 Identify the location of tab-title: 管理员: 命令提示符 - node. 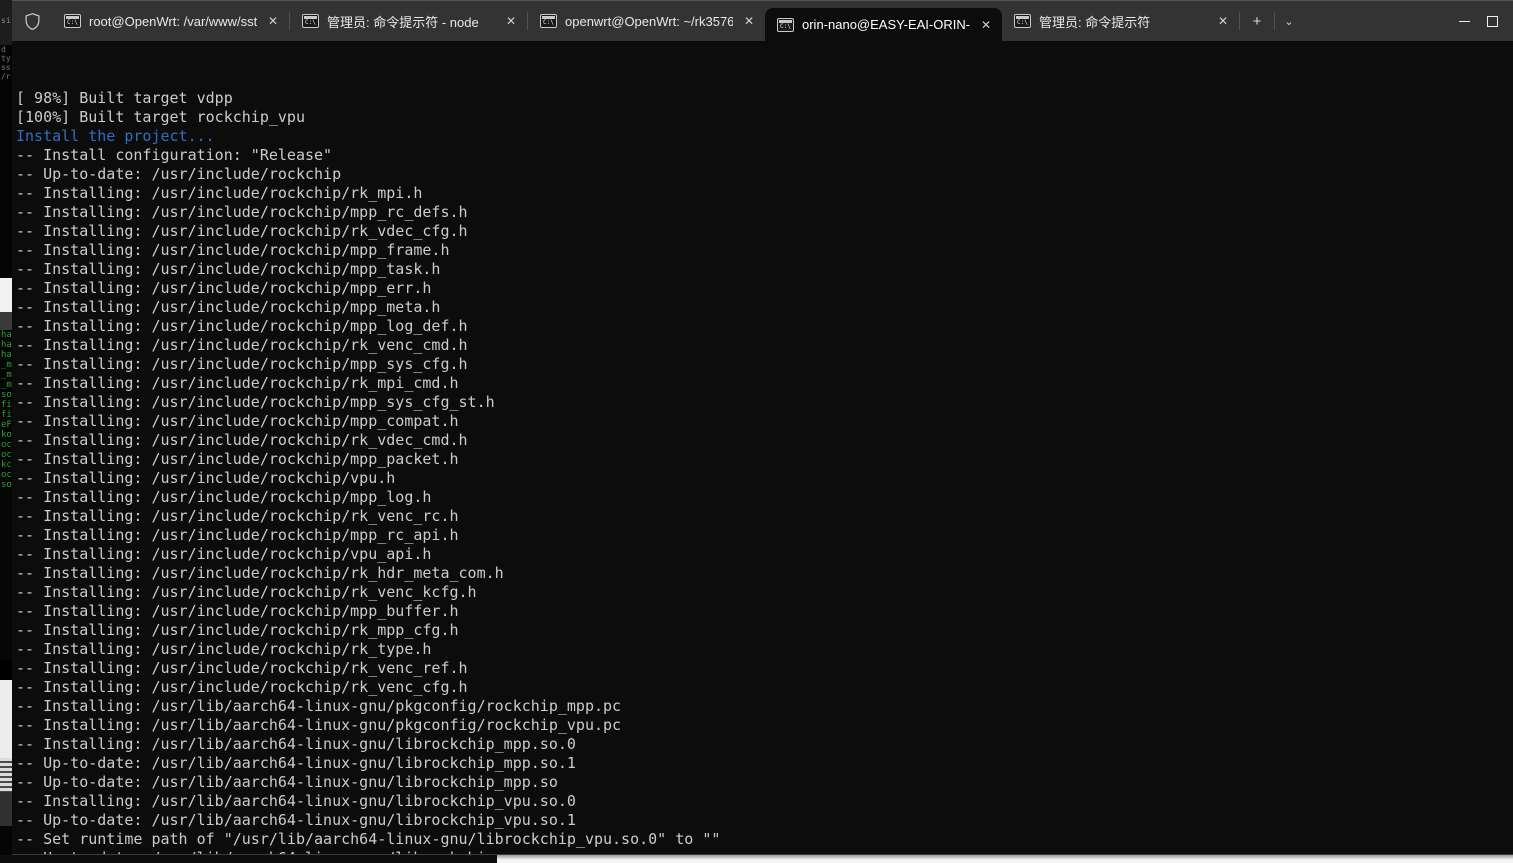
(403, 22).